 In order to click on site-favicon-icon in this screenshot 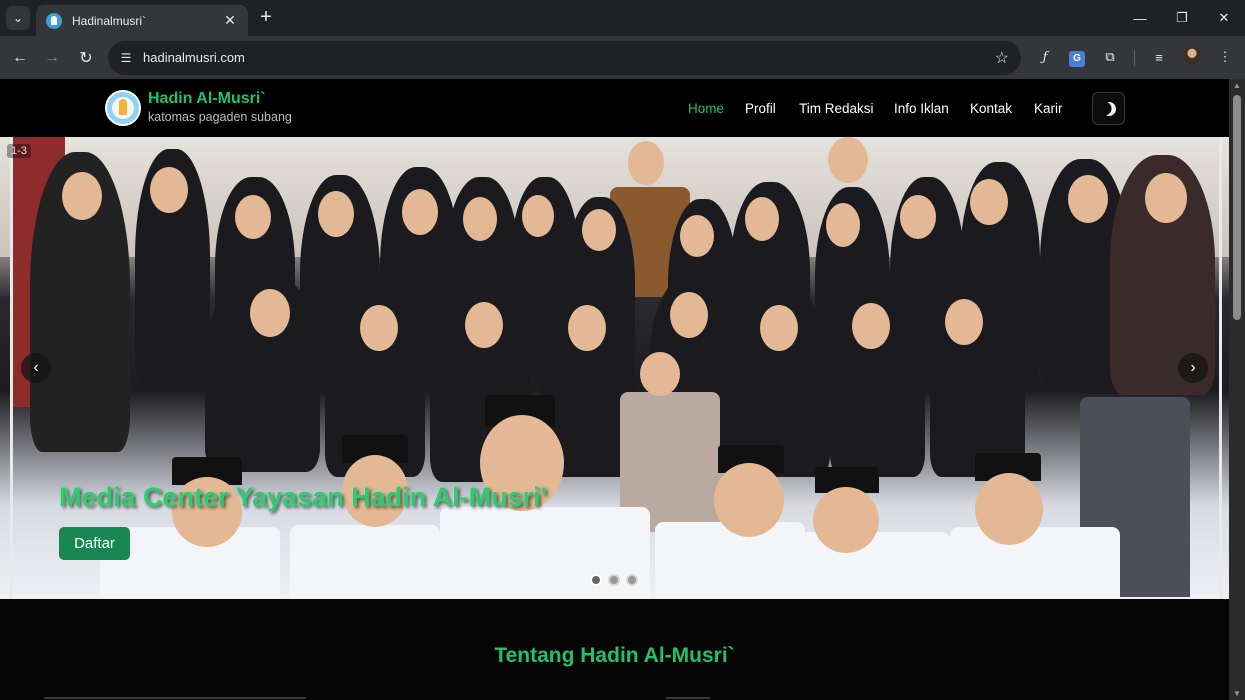, I will do `click(54, 20)`.